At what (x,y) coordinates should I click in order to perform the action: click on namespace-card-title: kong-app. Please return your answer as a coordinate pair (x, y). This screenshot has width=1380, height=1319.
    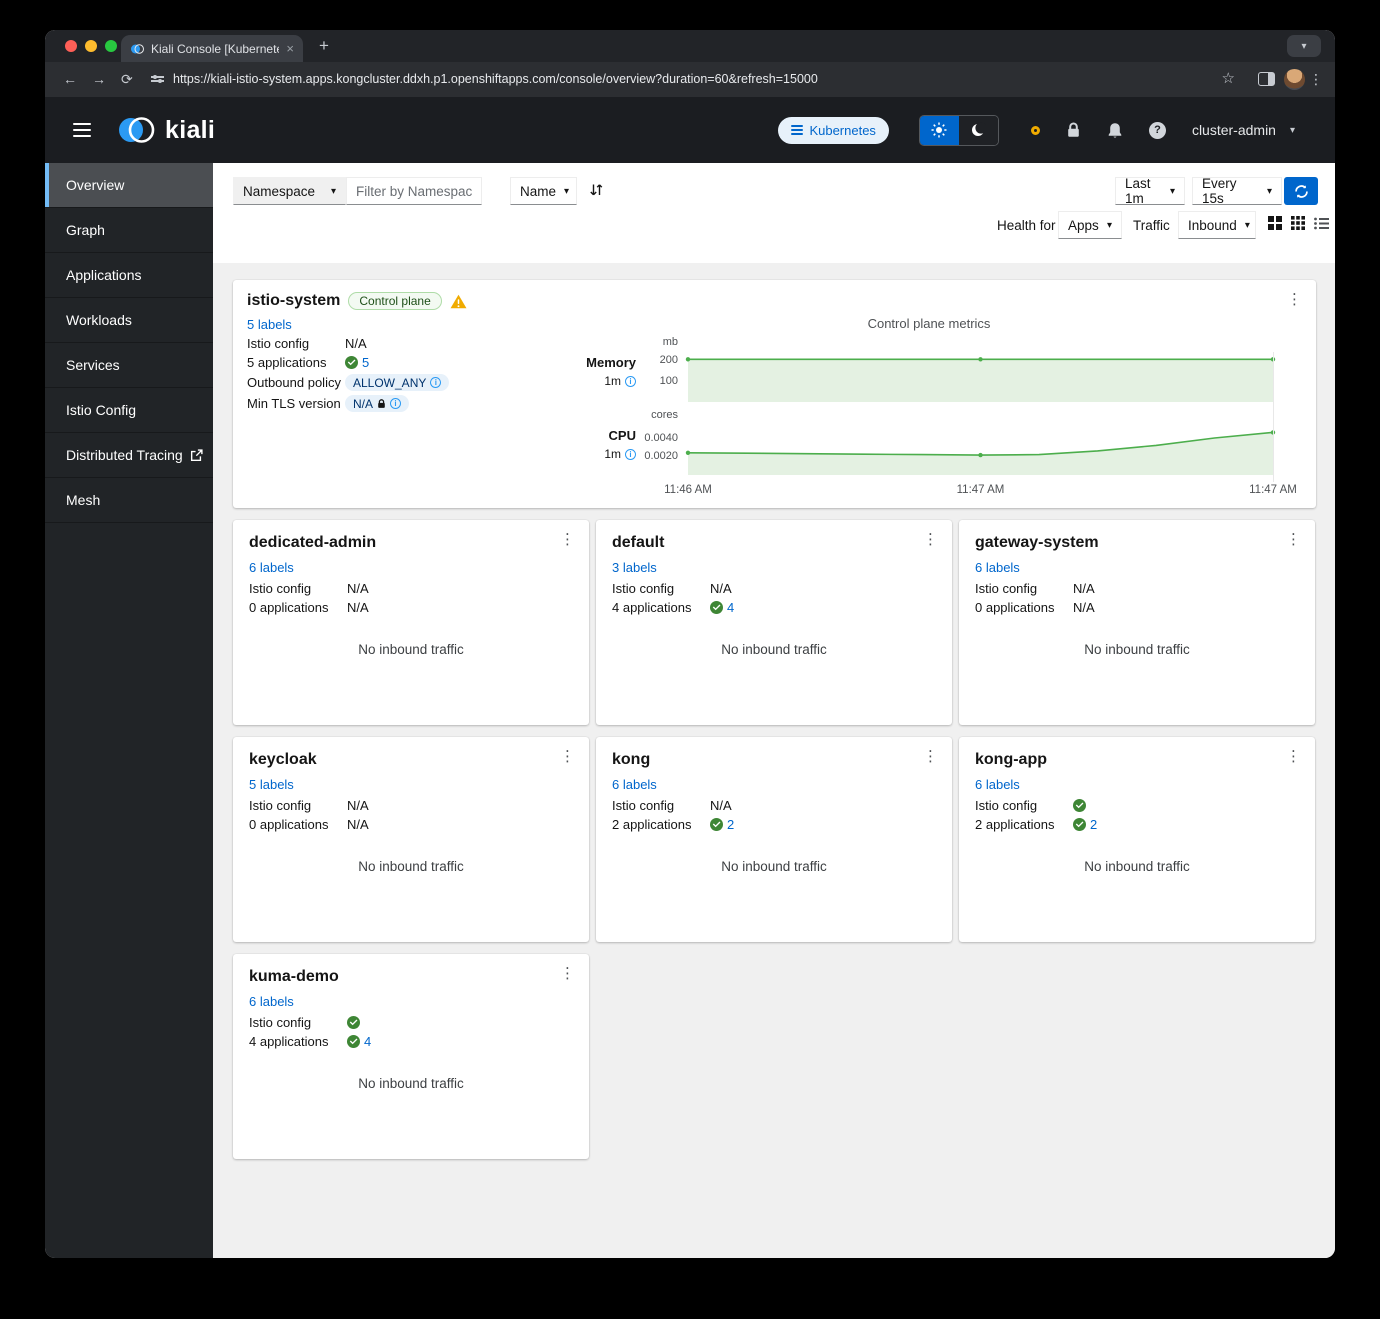
    Looking at the image, I should click on (1011, 759).